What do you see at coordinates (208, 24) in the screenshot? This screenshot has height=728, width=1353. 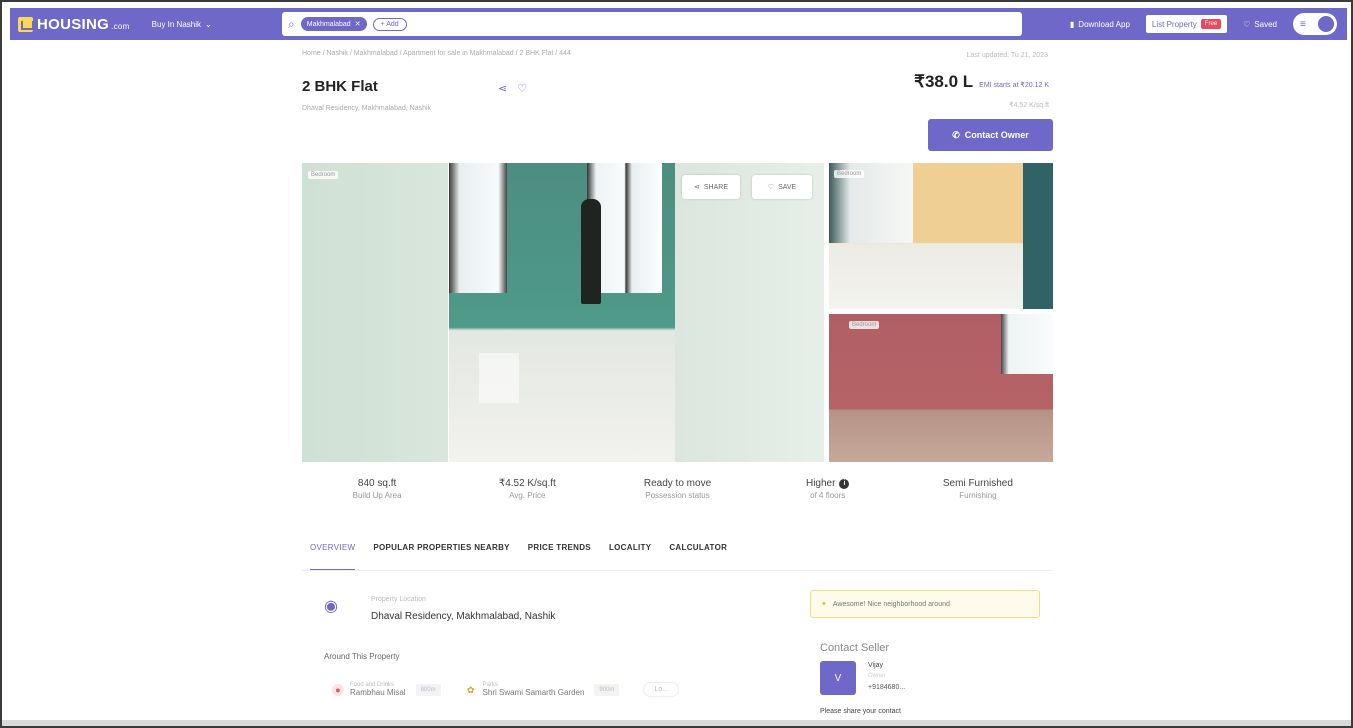 I see `chevron-down-icon: ⌄` at bounding box center [208, 24].